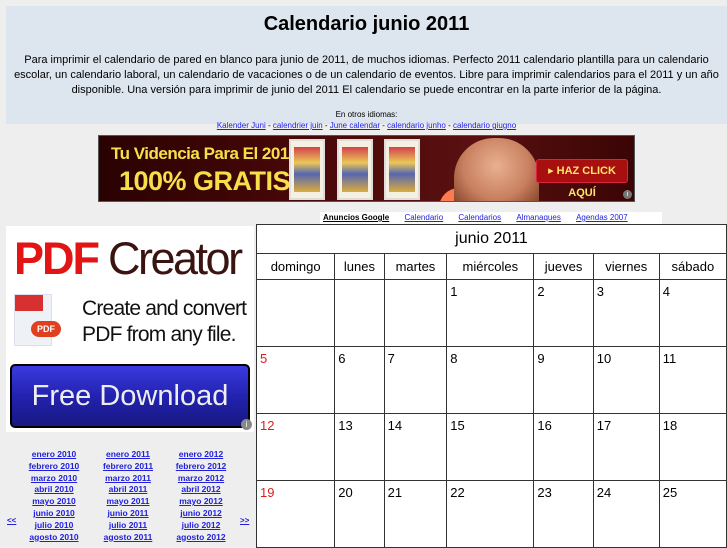 The height and width of the screenshot is (548, 727). Describe the element at coordinates (54, 502) in the screenshot. I see `month-link: mayo 2010` at that location.